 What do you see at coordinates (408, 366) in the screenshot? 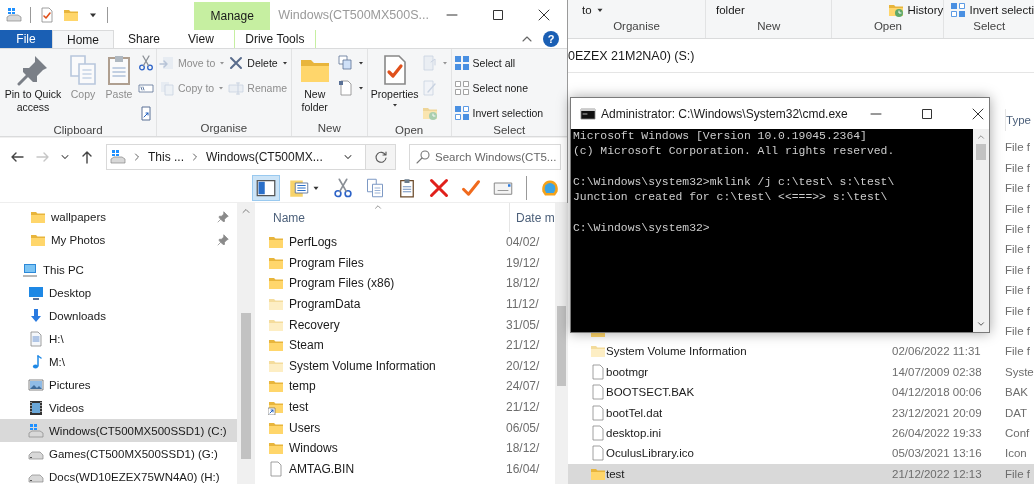
I see `file-row: System Volume Information 20/12/` at bounding box center [408, 366].